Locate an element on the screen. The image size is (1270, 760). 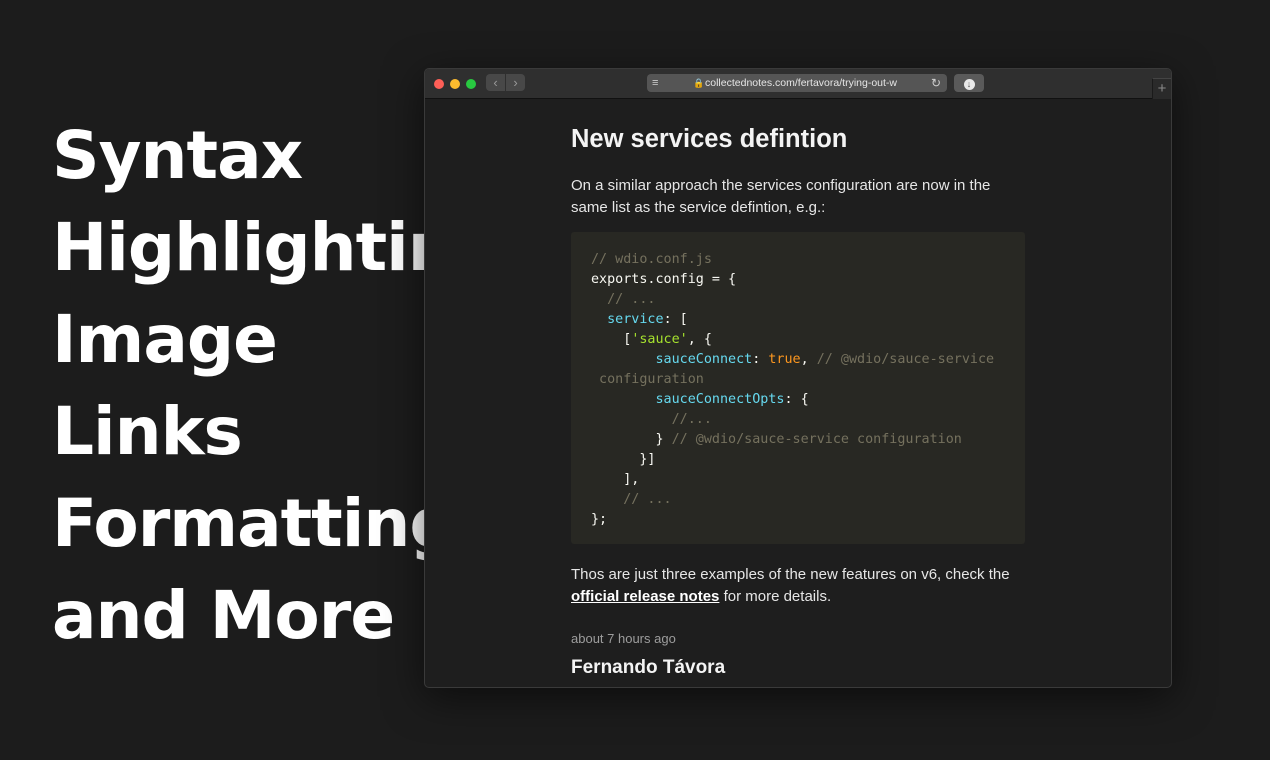
forward-button: › is located at coordinates (515, 82).